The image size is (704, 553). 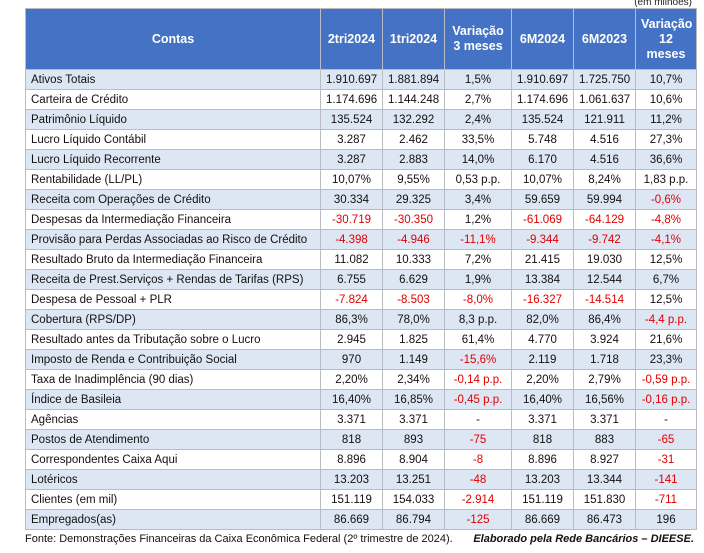 I want to click on row-label: Imposto de Renda e Contribuição Social, so click(x=173, y=359).